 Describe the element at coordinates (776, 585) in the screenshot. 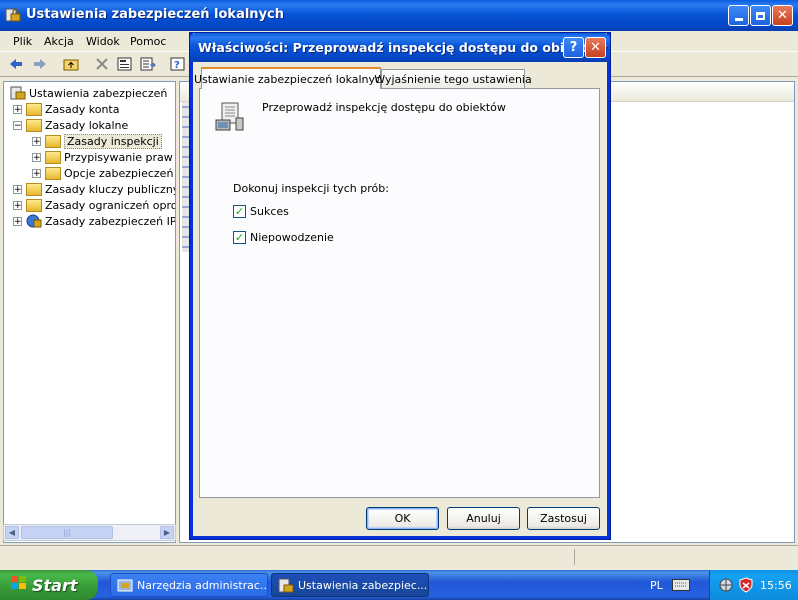

I see `clock: 15:56` at that location.